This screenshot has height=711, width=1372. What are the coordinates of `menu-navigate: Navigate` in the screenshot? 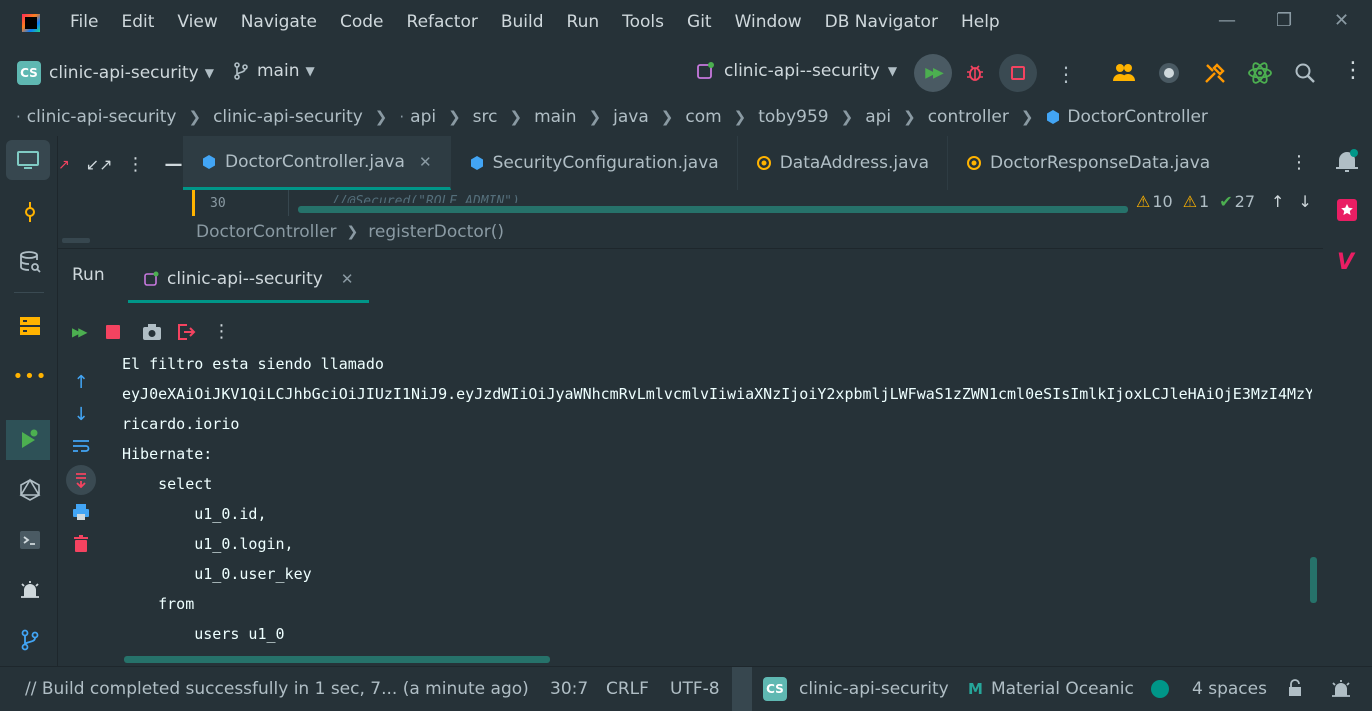 It's located at (279, 22).